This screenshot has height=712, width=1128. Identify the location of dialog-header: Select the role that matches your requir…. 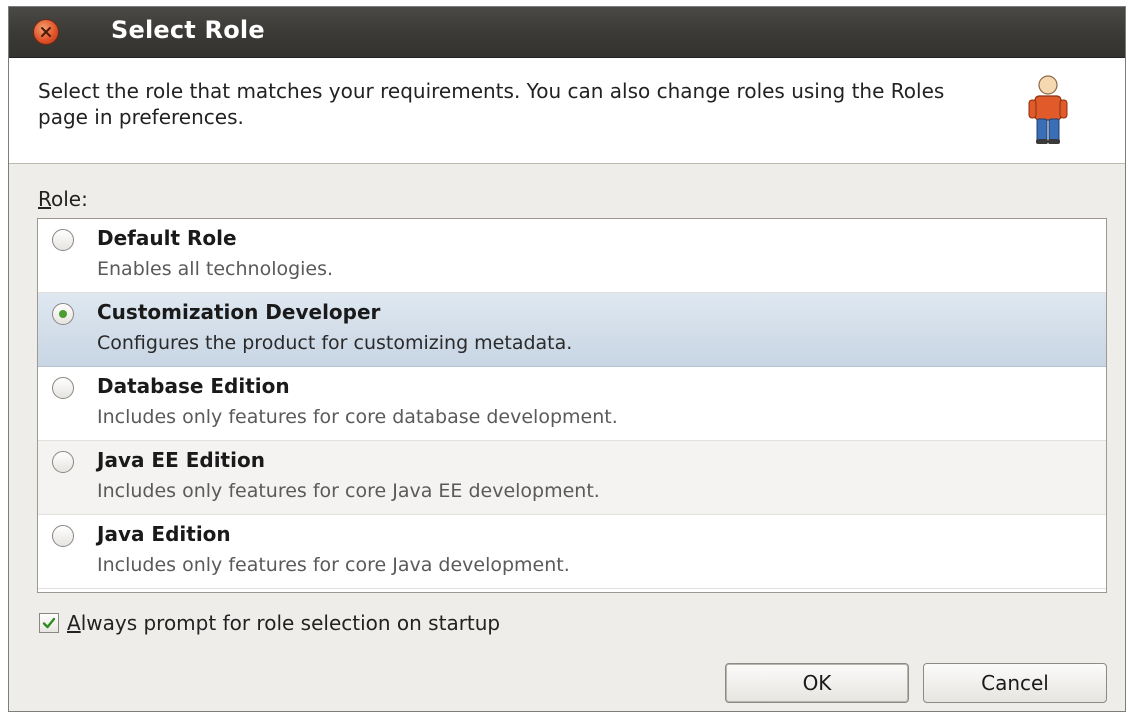
(567, 111).